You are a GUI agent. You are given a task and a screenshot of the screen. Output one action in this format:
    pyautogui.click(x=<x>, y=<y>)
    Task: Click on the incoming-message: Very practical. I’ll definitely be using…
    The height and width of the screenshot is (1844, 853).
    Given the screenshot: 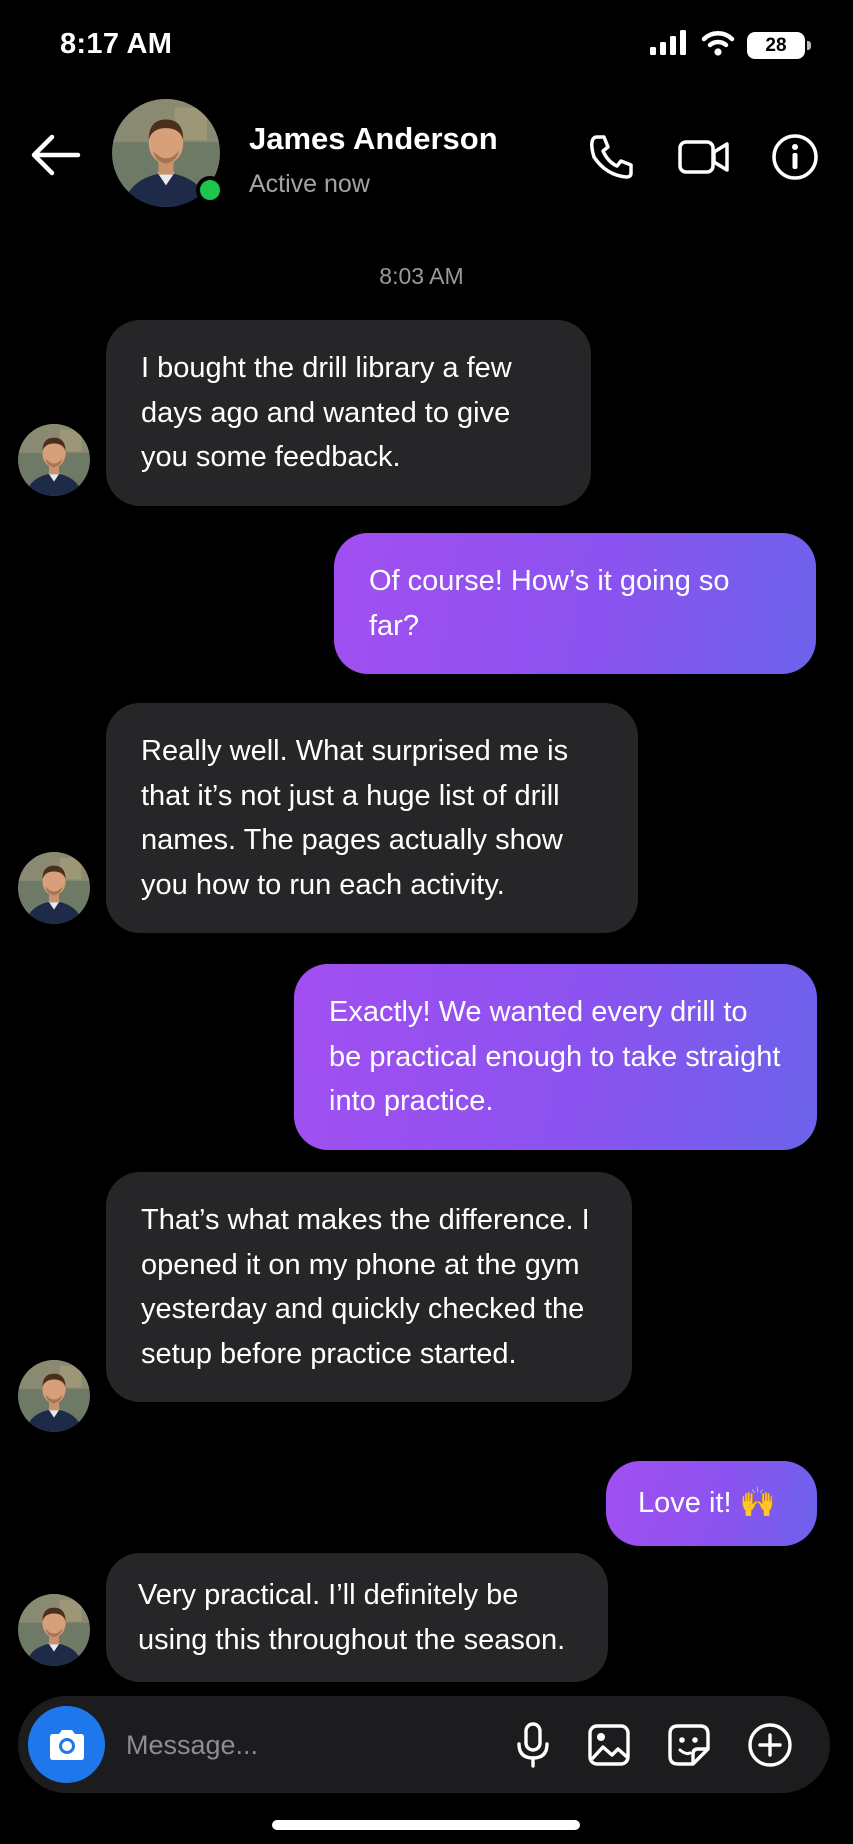 What is the action you would take?
    pyautogui.click(x=357, y=1617)
    